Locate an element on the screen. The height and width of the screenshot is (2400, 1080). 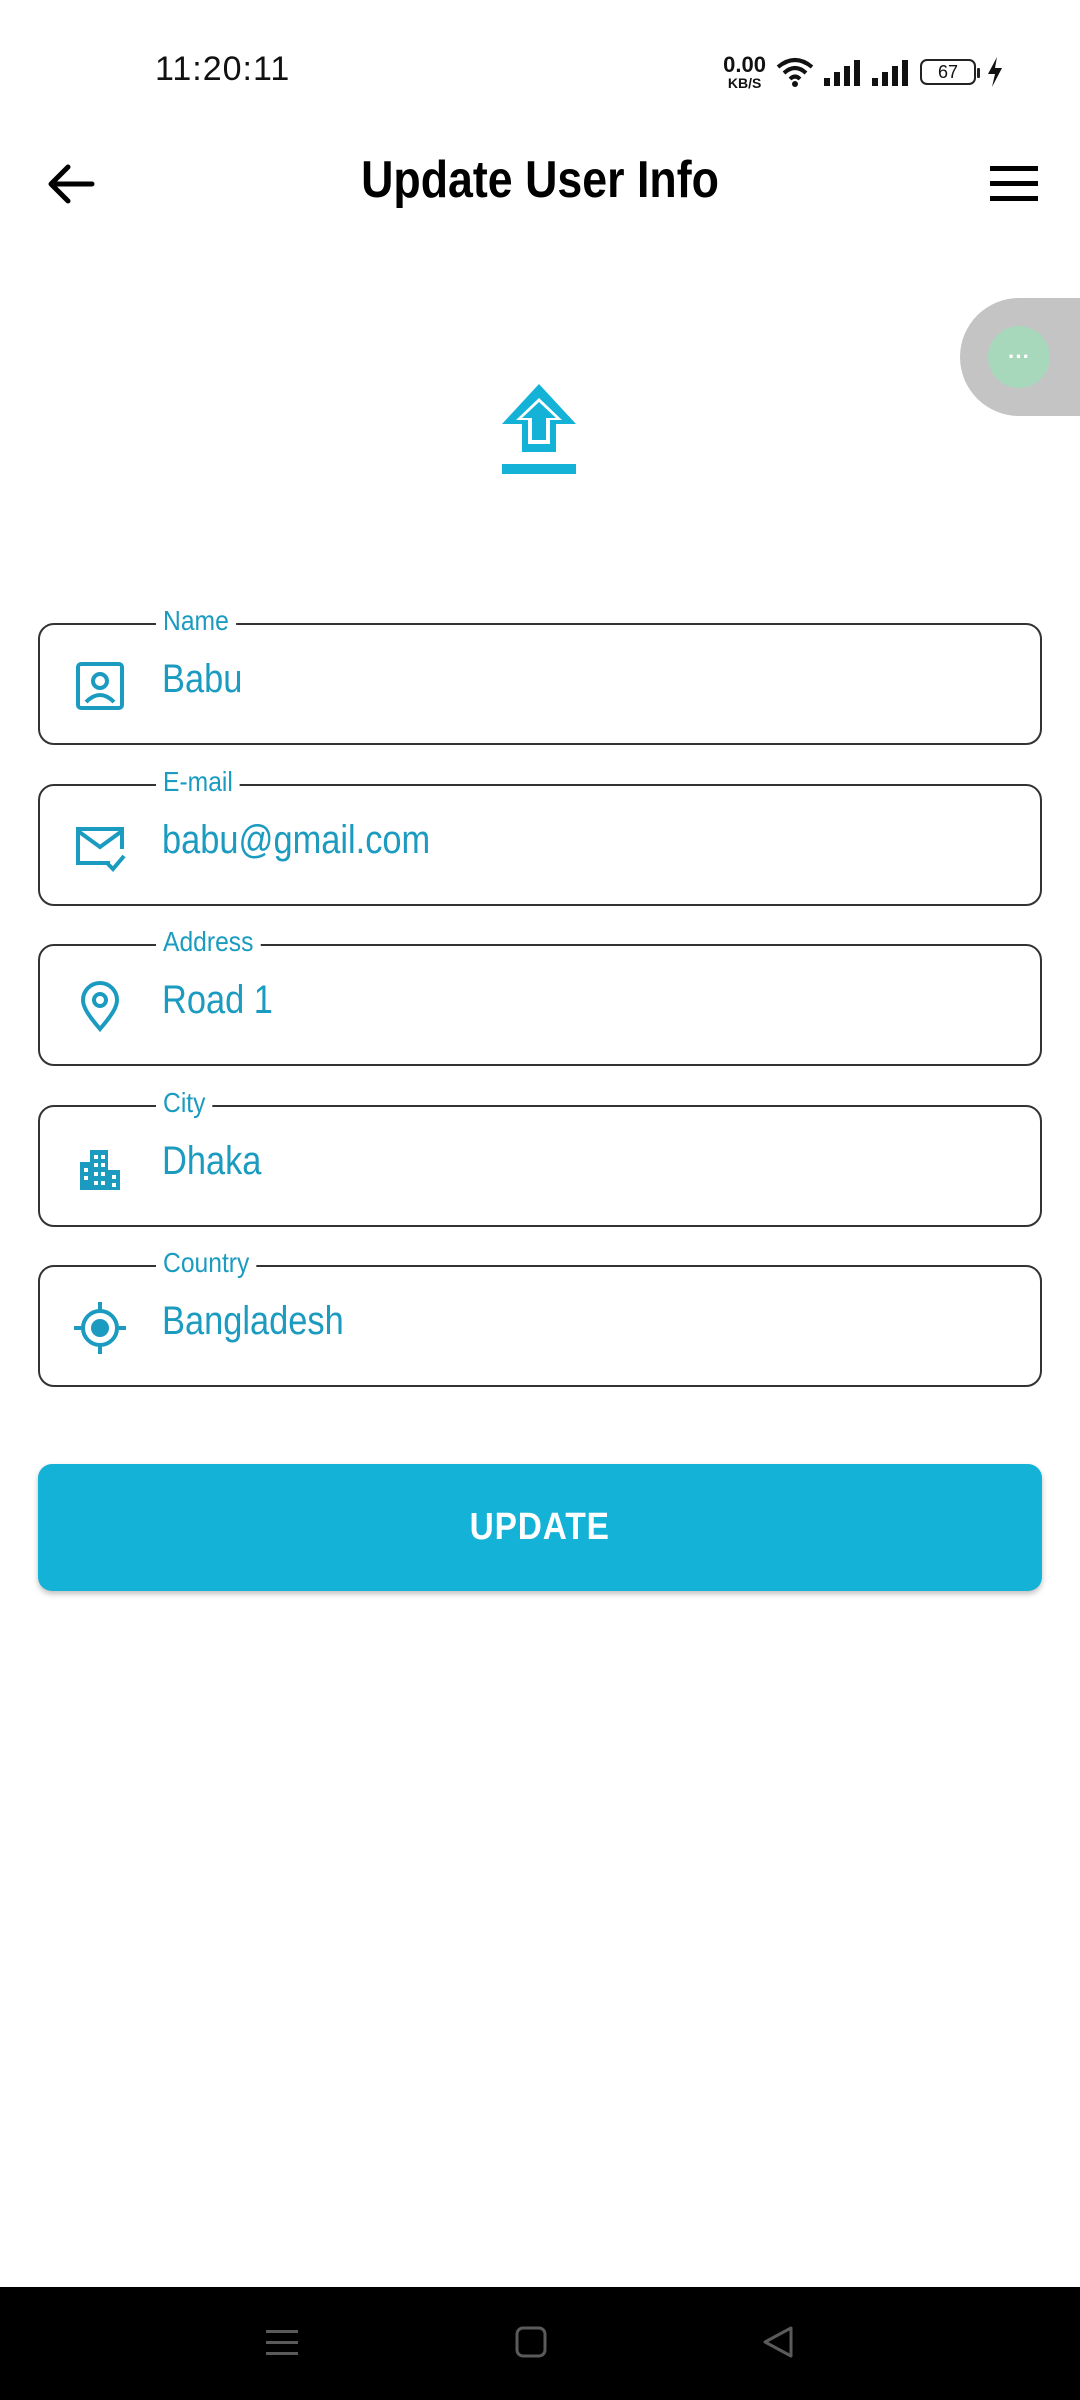
name-field-label: Name is located at coordinates (196, 621).